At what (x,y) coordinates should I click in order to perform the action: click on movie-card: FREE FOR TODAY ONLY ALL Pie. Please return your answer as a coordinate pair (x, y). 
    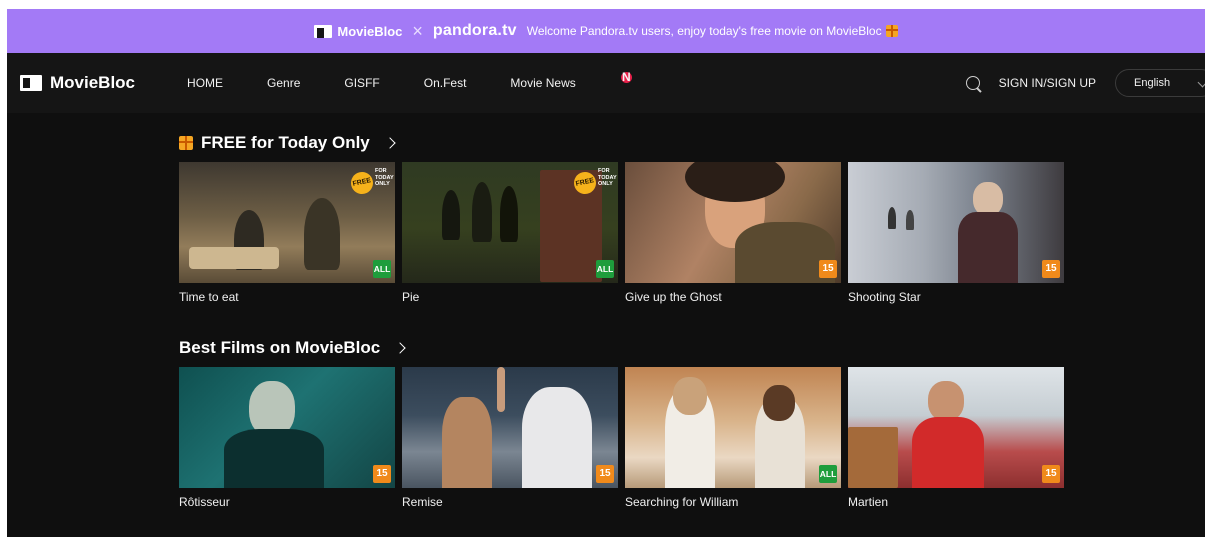
    Looking at the image, I should click on (510, 233).